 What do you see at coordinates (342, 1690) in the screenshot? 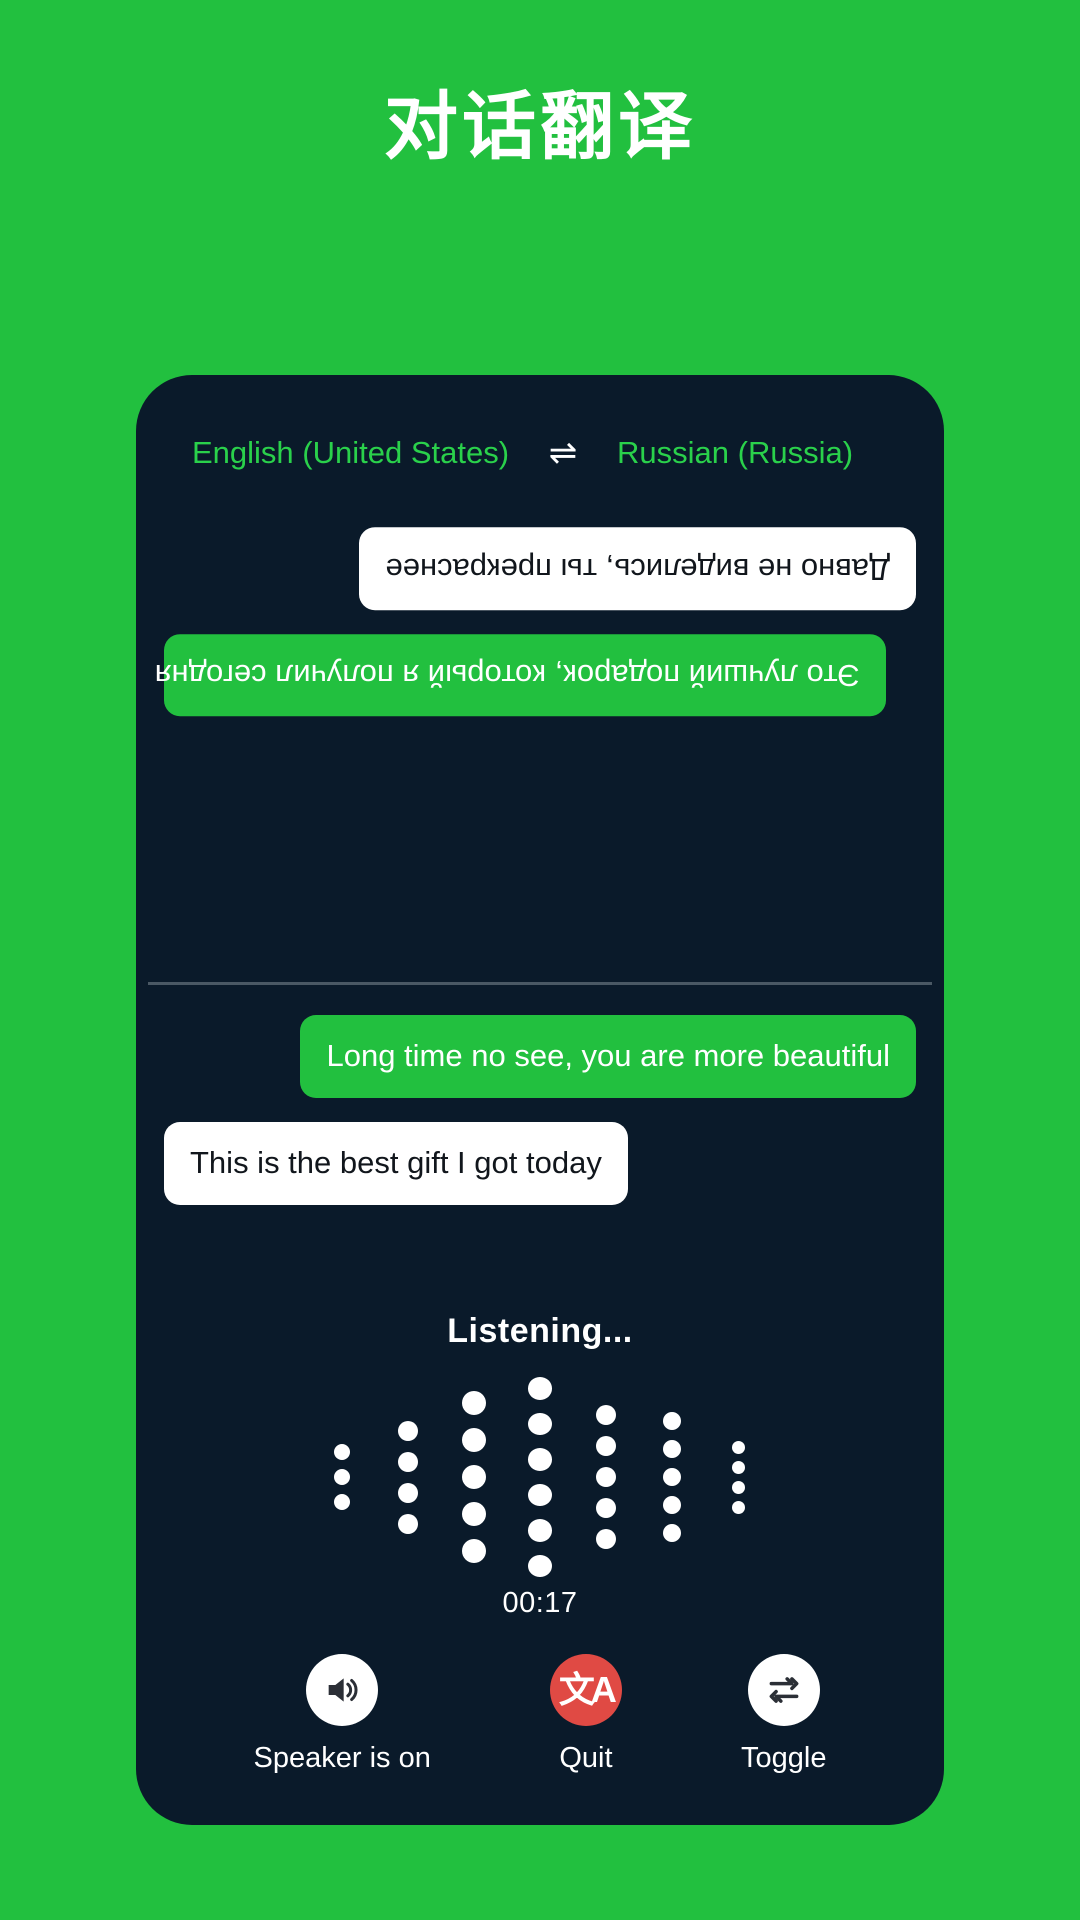
I see `speaker-on-icon` at bounding box center [342, 1690].